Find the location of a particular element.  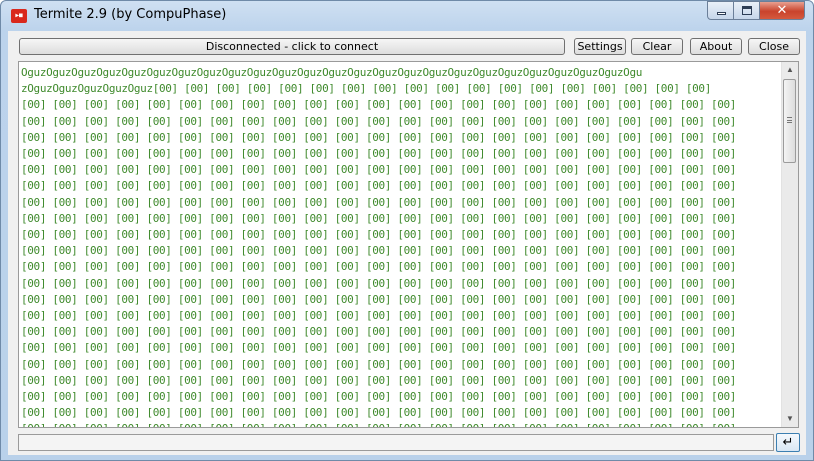

minimize-icon is located at coordinates (721, 13).